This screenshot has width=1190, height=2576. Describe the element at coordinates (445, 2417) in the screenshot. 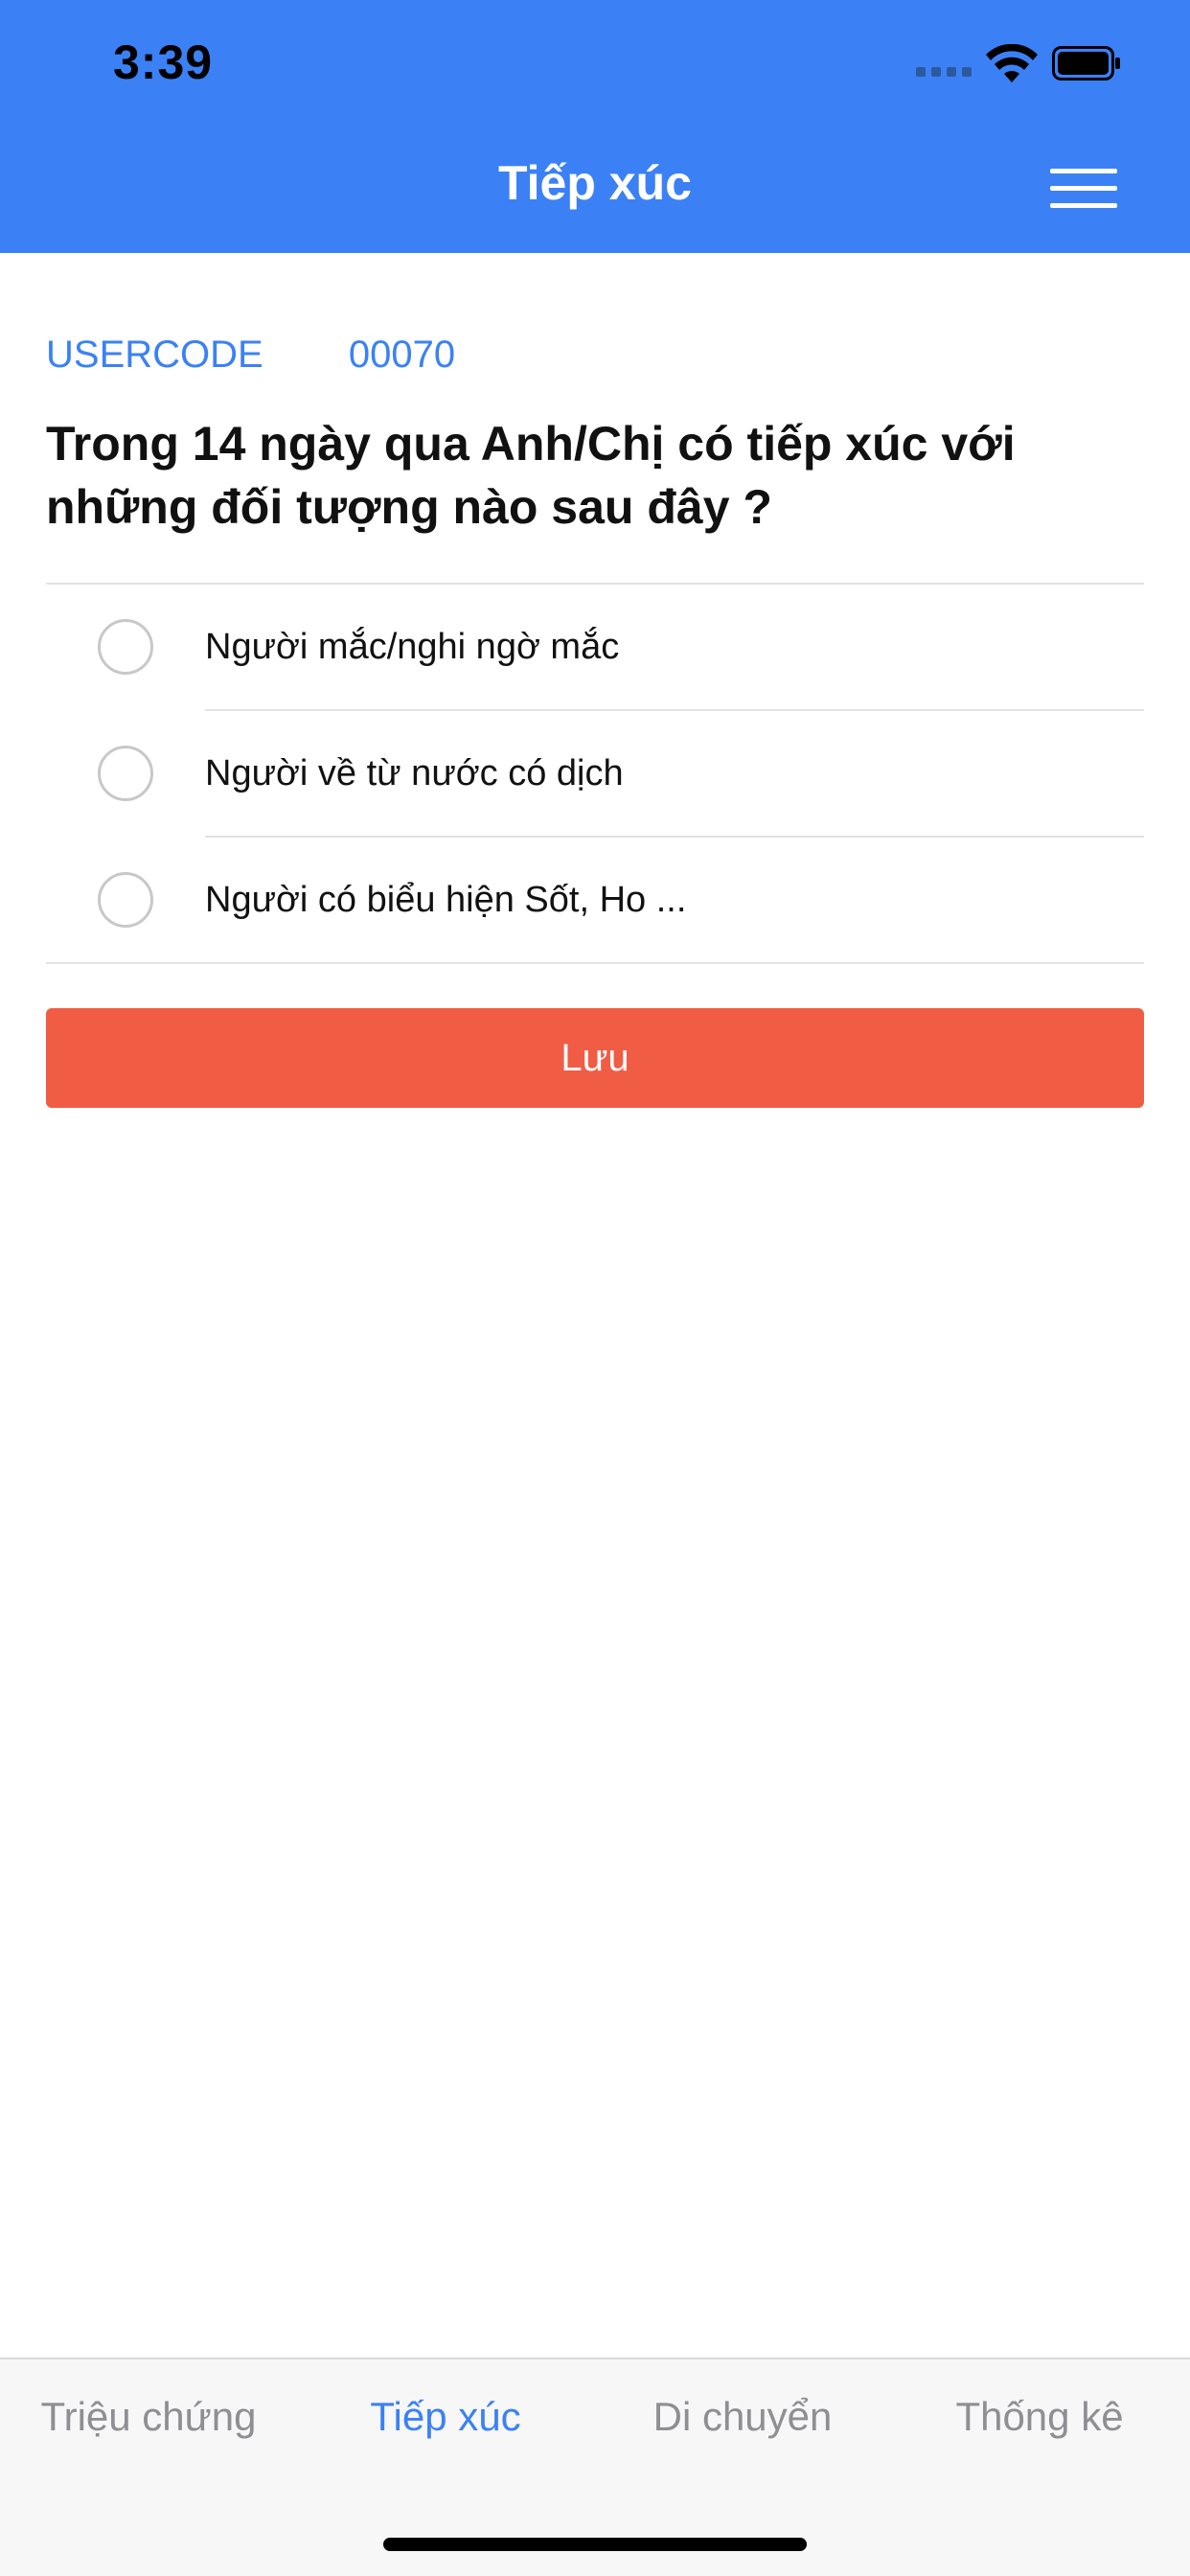

I see `tab-contact: Tiếp xúc` at that location.